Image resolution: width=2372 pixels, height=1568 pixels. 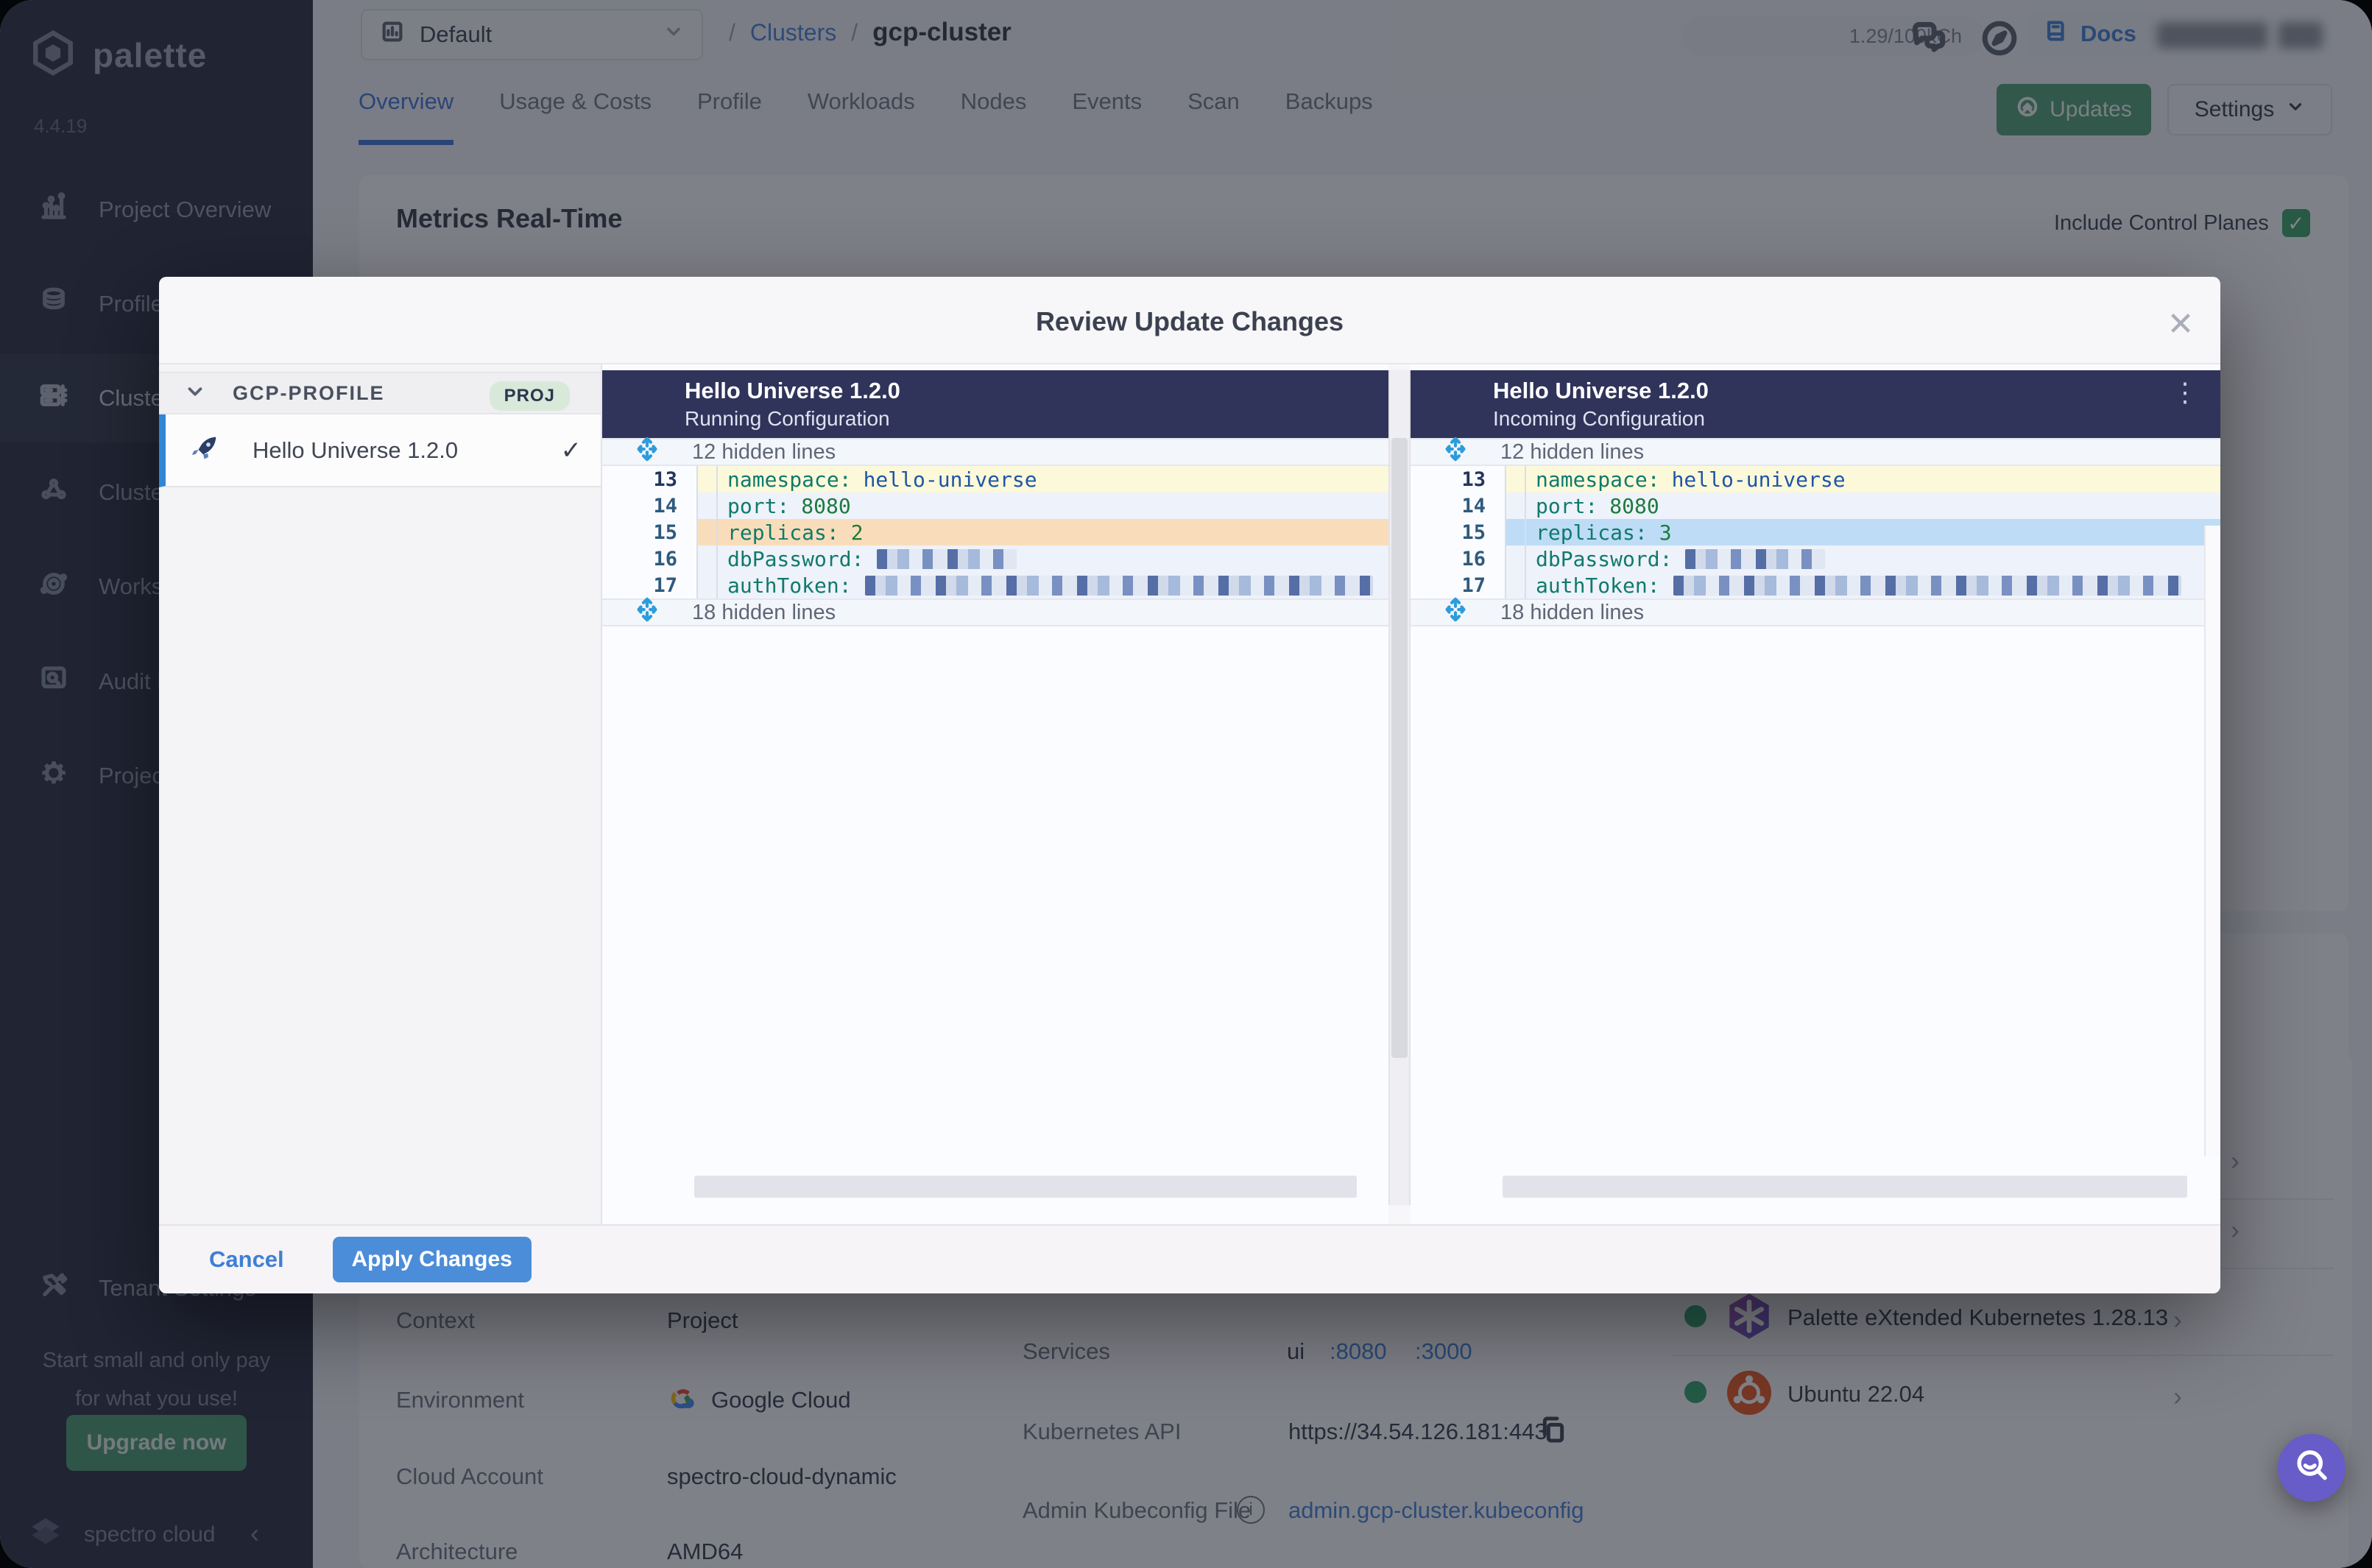 What do you see at coordinates (1189, 321) in the screenshot?
I see `modal-title: Review Update Changes` at bounding box center [1189, 321].